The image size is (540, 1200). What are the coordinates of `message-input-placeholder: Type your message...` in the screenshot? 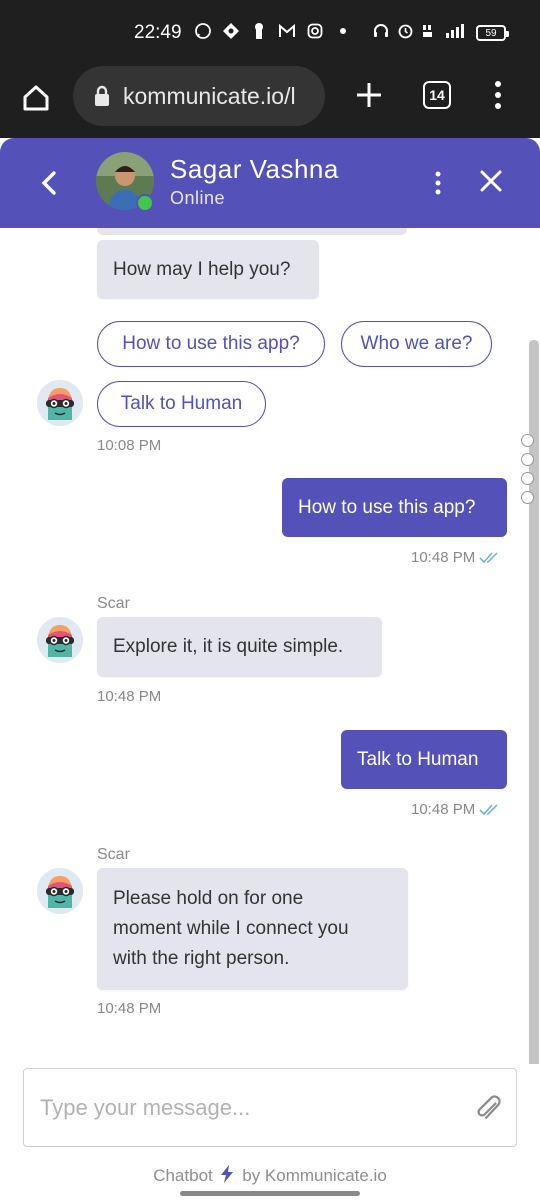 It's located at (145, 1107).